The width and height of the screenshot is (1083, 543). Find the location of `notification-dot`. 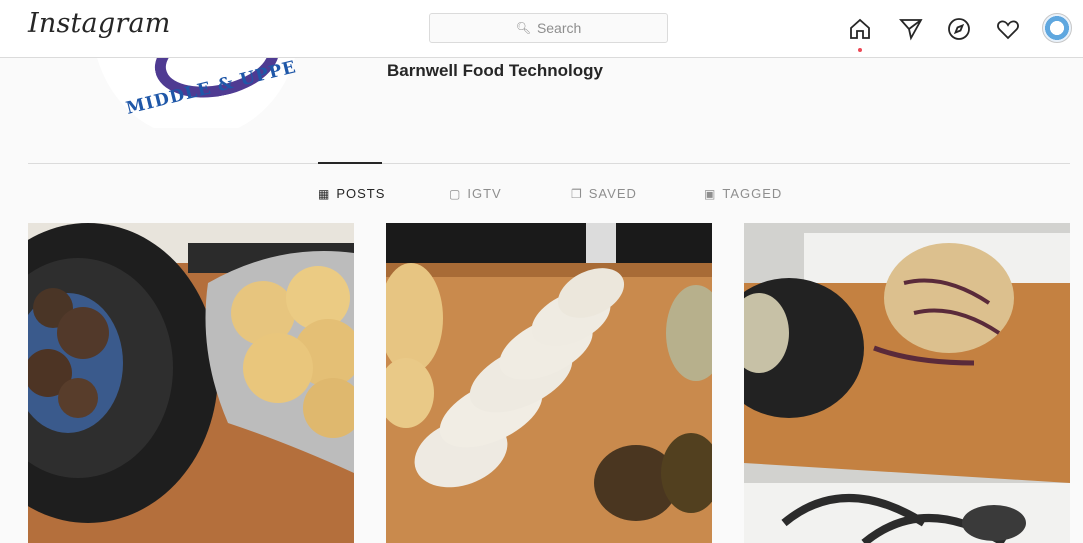

notification-dot is located at coordinates (860, 50).